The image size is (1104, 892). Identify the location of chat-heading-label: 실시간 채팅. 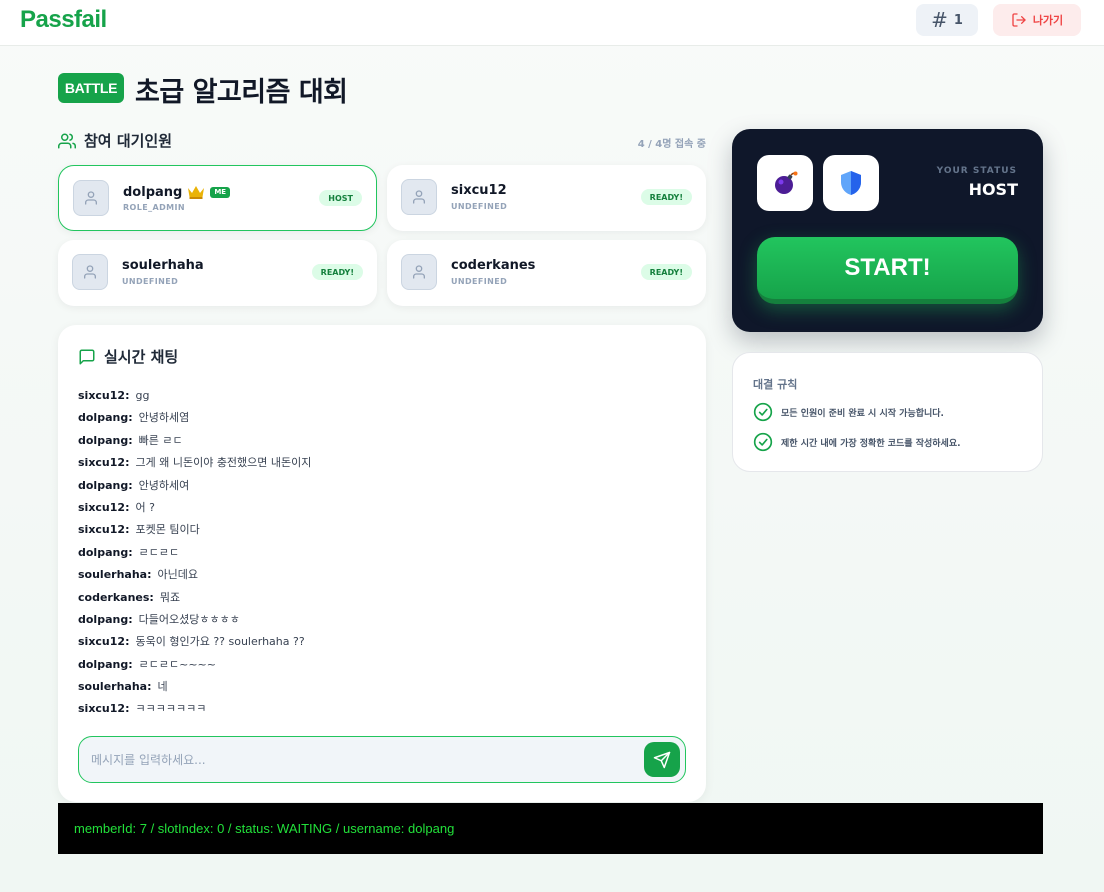
(141, 357).